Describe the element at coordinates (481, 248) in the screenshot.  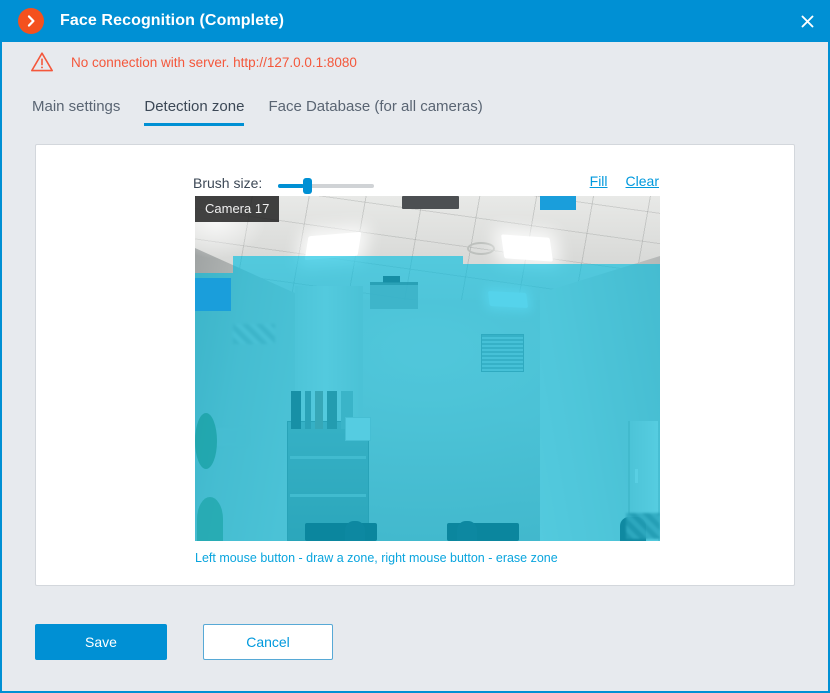
I see `ceiling-fixture` at that location.